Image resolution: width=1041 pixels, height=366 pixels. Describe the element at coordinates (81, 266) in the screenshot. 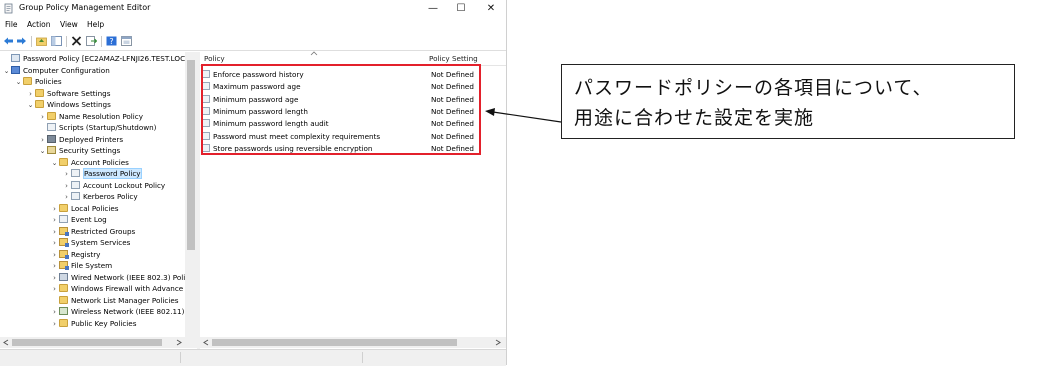

I see `tree-item: › File System` at that location.